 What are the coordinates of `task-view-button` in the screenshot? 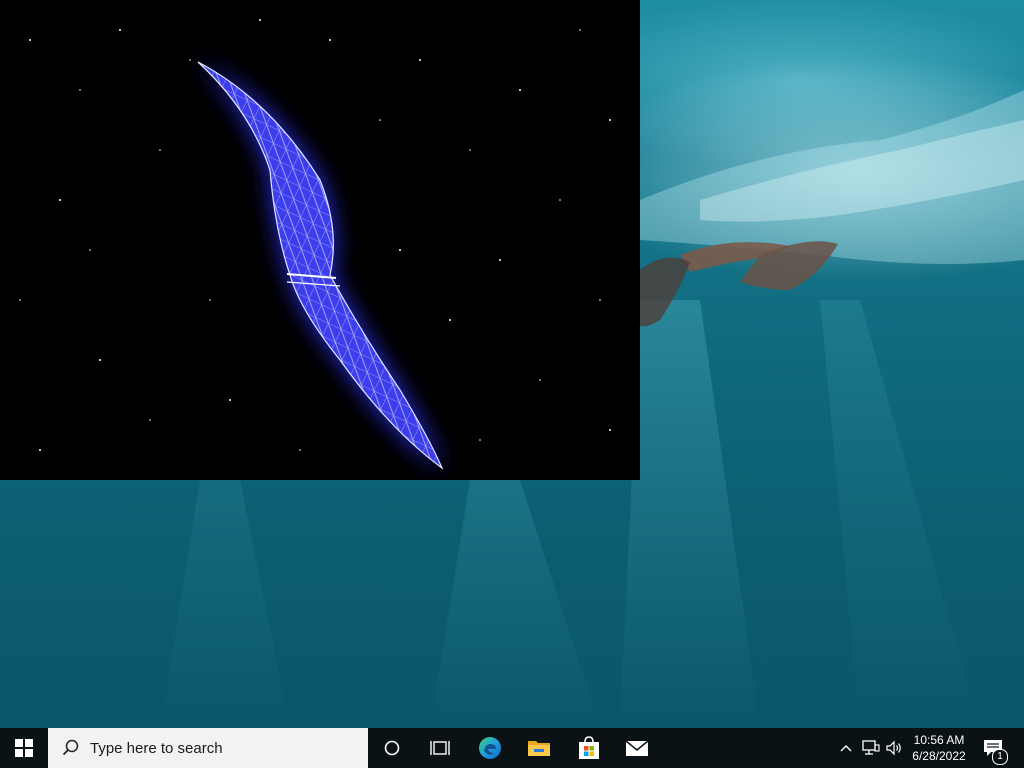 It's located at (440, 748).